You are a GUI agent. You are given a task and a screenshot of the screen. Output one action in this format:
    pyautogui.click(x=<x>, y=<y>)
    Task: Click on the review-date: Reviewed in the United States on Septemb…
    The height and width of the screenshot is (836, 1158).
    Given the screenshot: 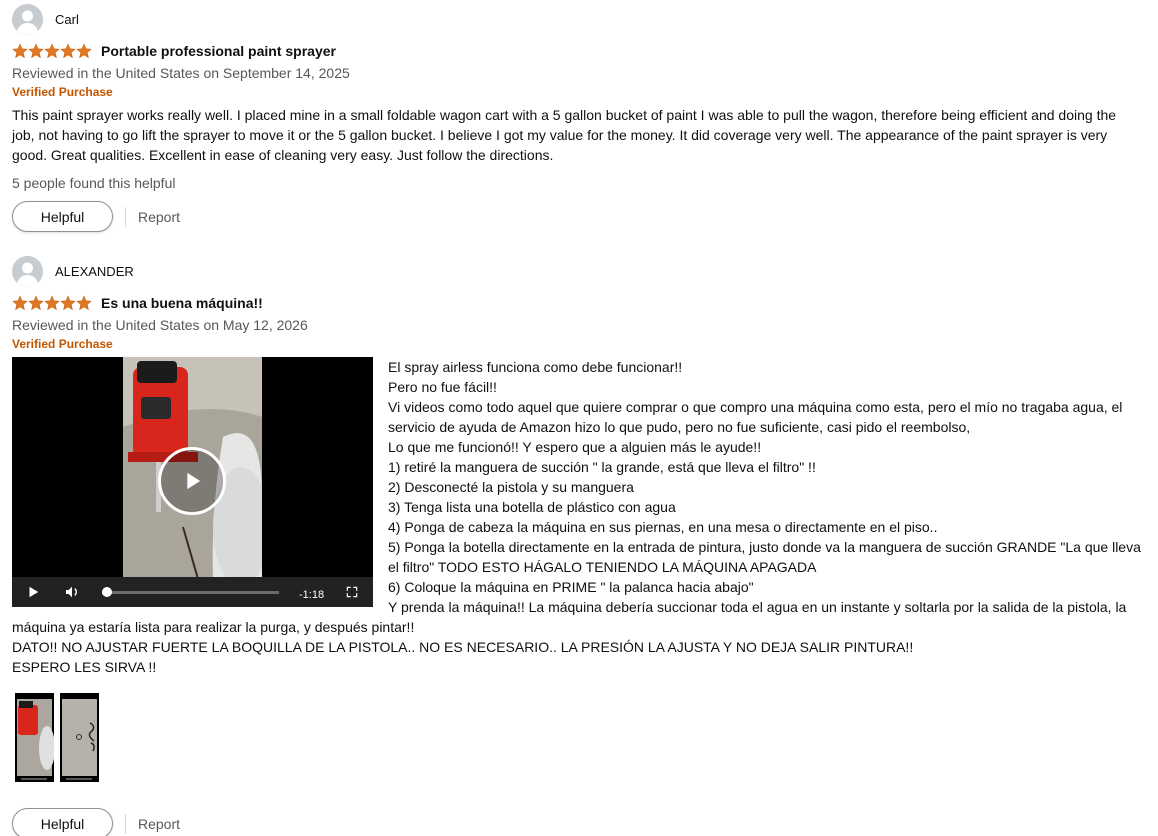 What is the action you would take?
    pyautogui.click(x=181, y=73)
    